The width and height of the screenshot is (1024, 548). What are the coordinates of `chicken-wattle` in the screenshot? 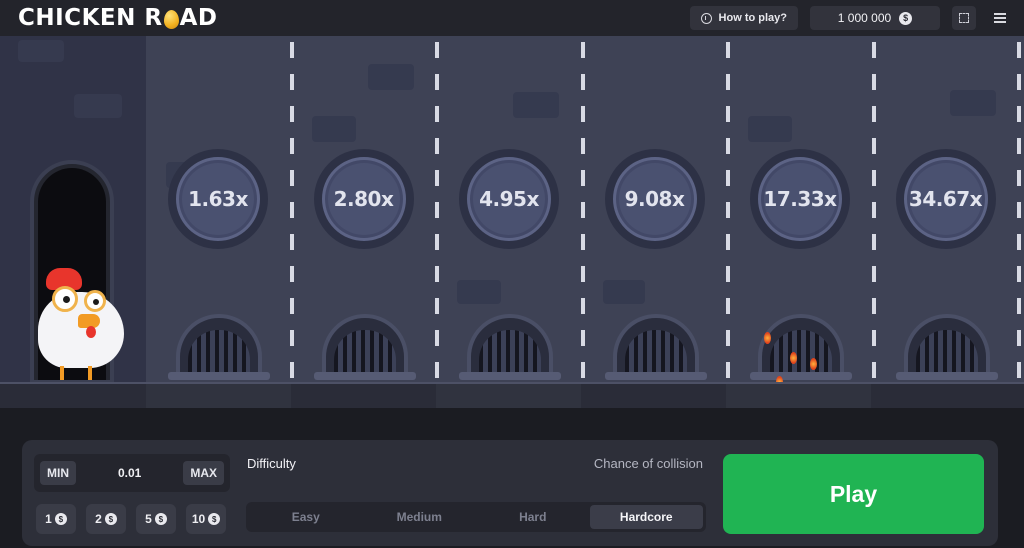 It's located at (91, 332).